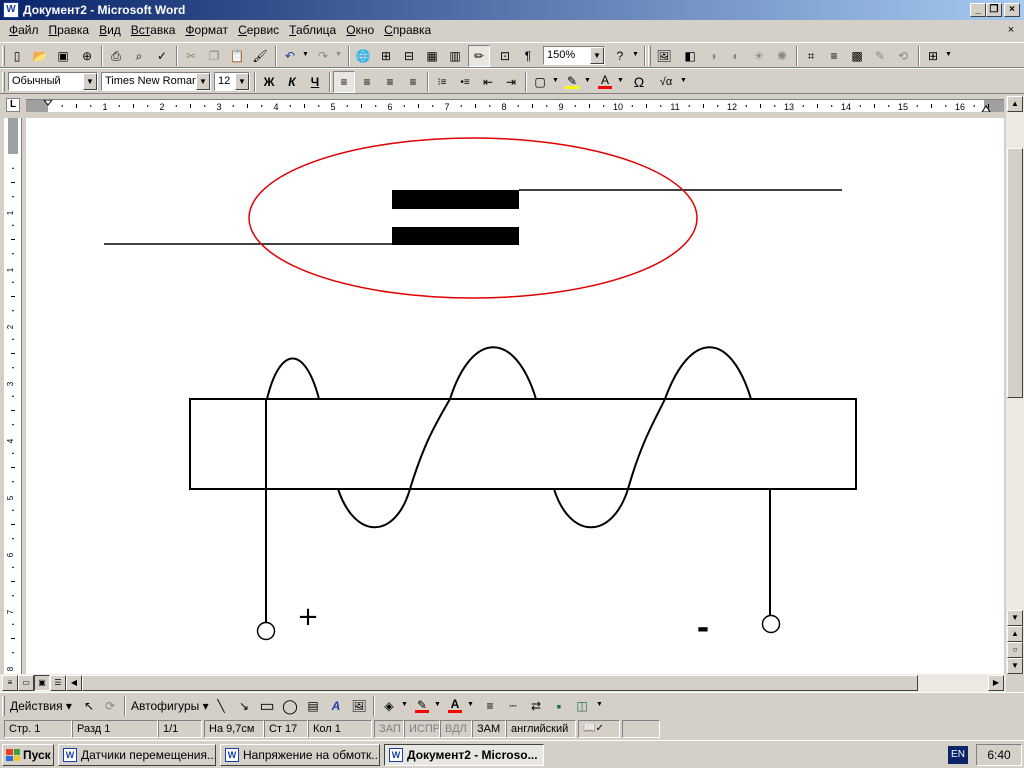 The width and height of the screenshot is (1024, 768). I want to click on annotation-ellipse, so click(473, 218).